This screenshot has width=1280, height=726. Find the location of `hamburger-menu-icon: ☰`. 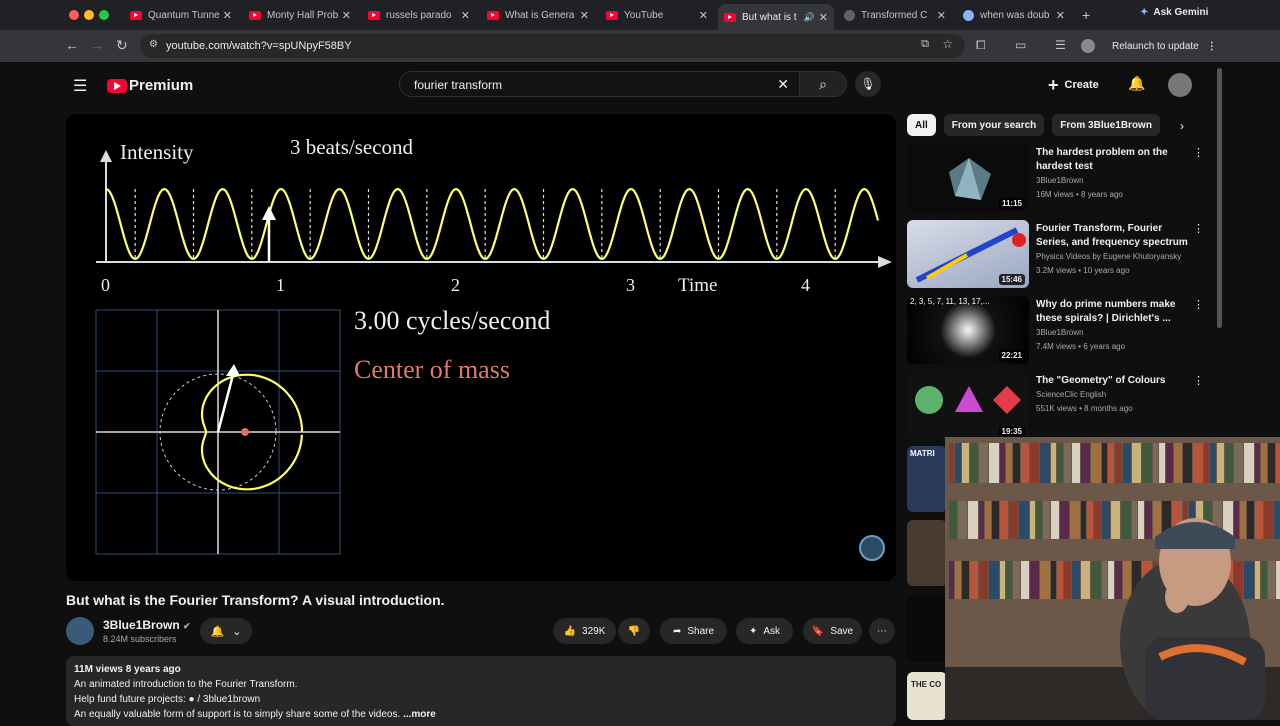

hamburger-menu-icon: ☰ is located at coordinates (80, 86).